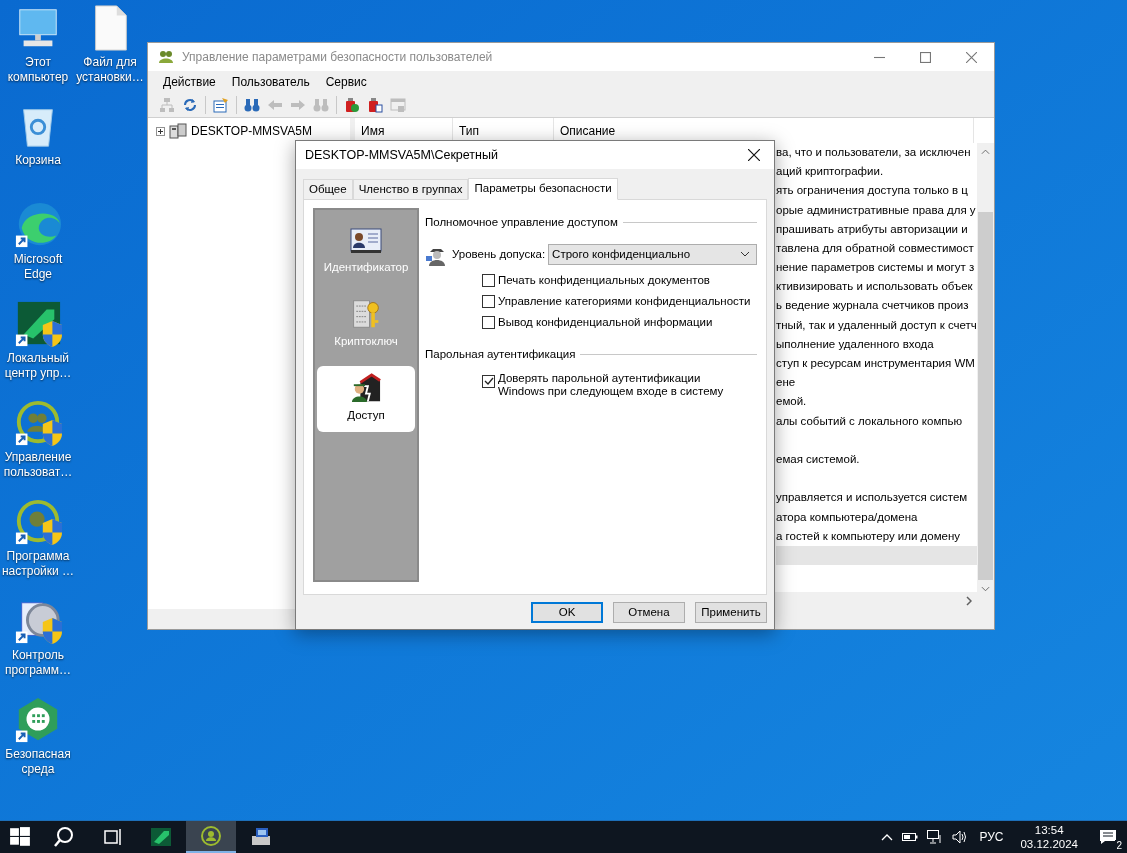 Image resolution: width=1127 pixels, height=853 pixels. What do you see at coordinates (112, 837) in the screenshot?
I see `task-view-icon` at bounding box center [112, 837].